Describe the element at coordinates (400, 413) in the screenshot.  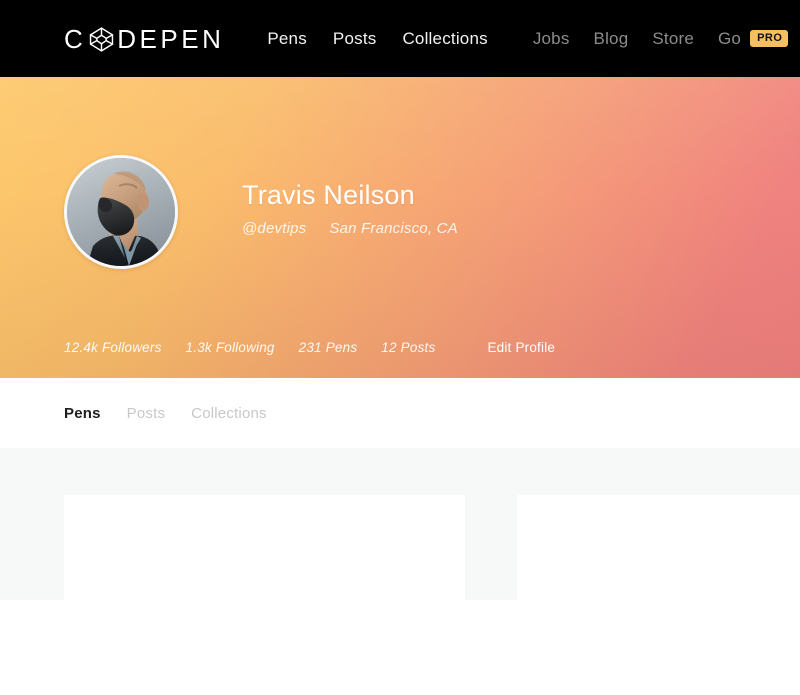
I see `profile-tabbar: Pens Posts Collections` at that location.